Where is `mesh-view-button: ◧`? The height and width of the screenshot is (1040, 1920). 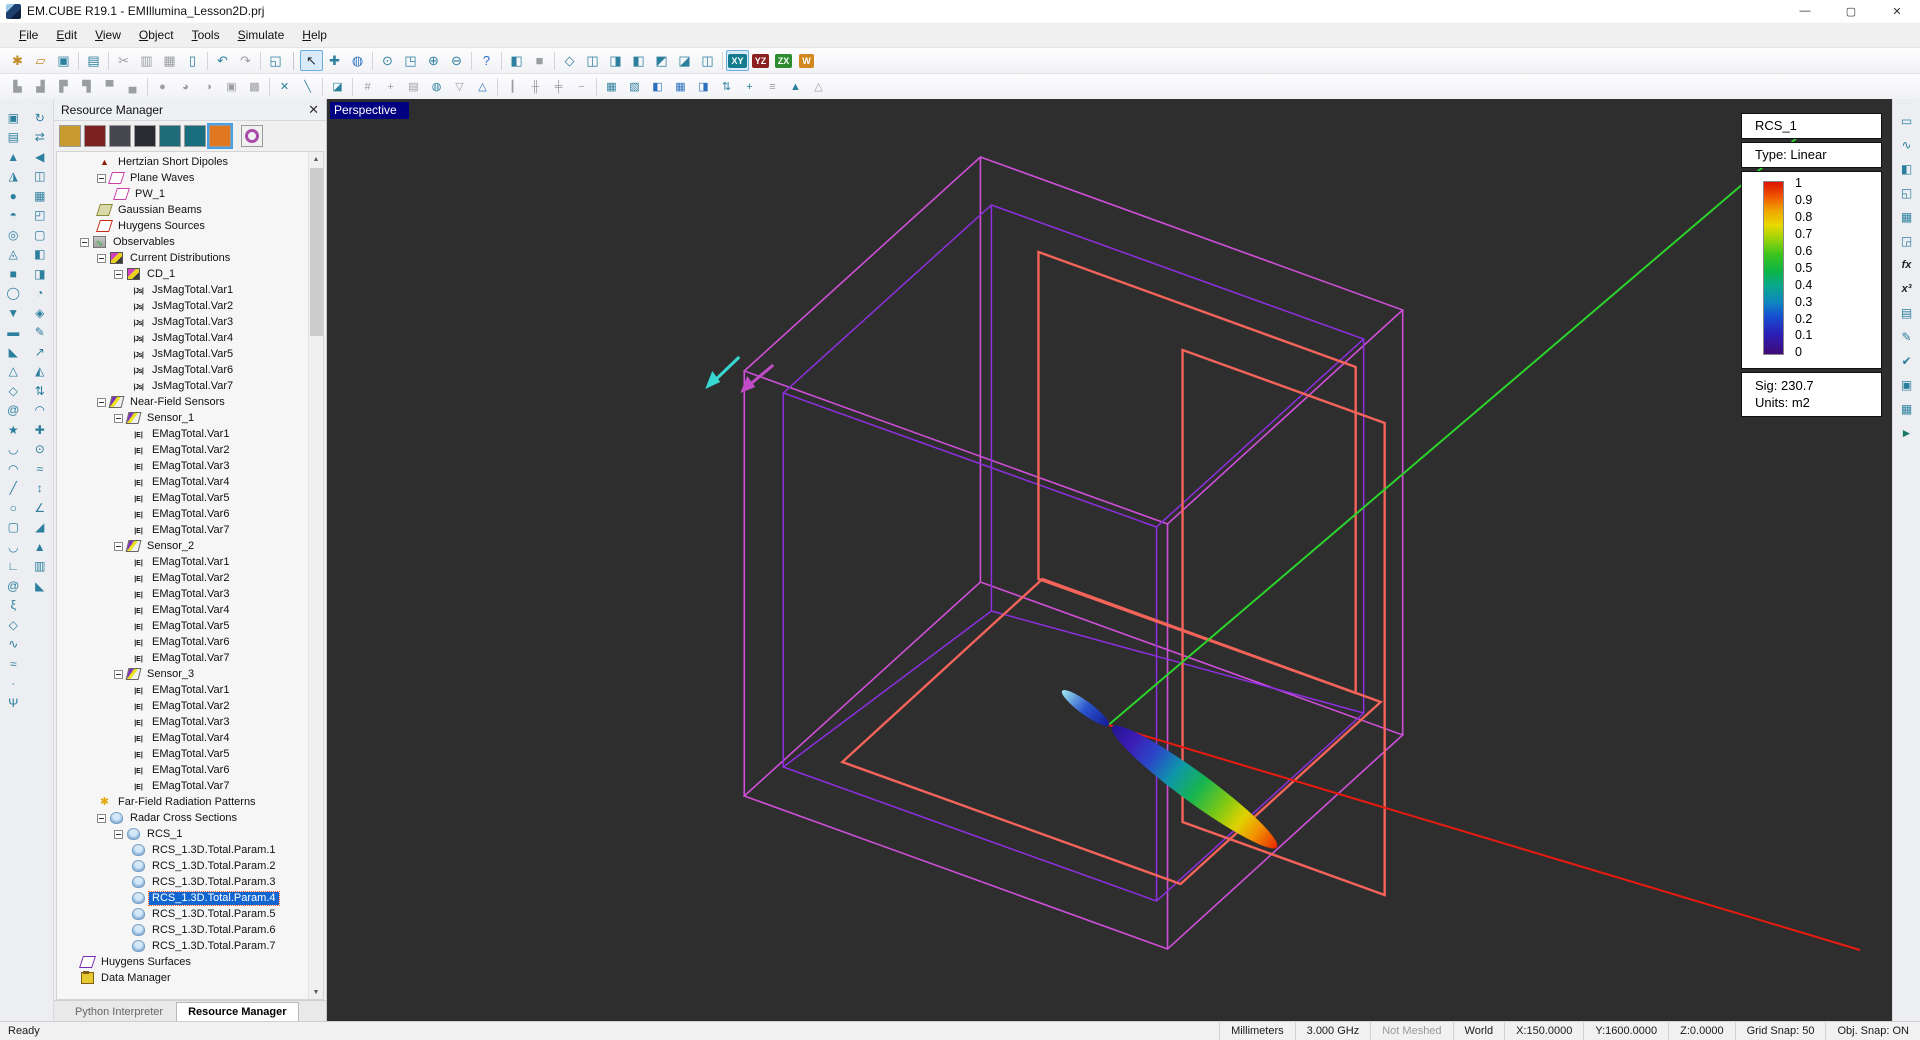 mesh-view-button: ◧ is located at coordinates (1906, 169).